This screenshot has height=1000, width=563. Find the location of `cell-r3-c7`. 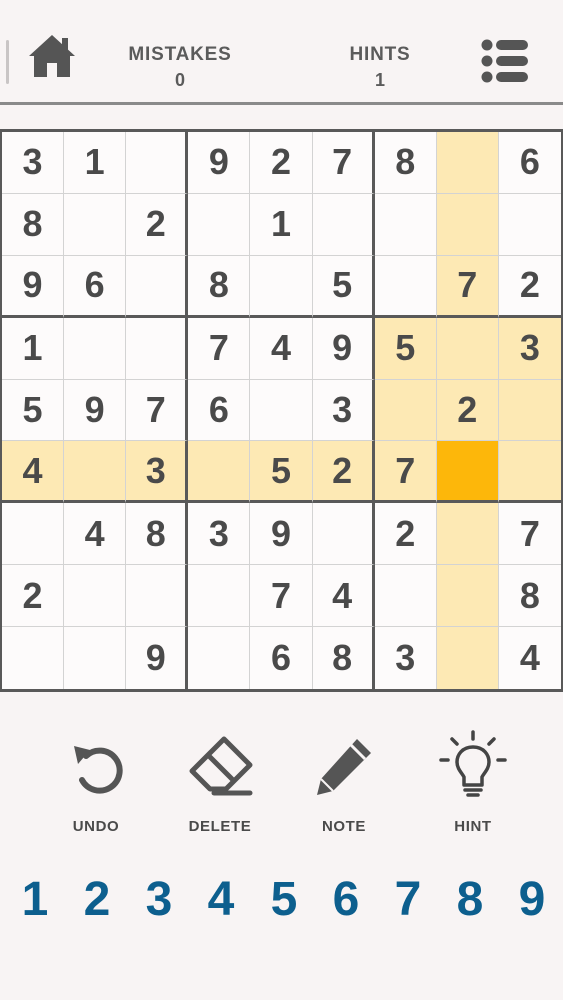

cell-r3-c7 is located at coordinates (405, 286).